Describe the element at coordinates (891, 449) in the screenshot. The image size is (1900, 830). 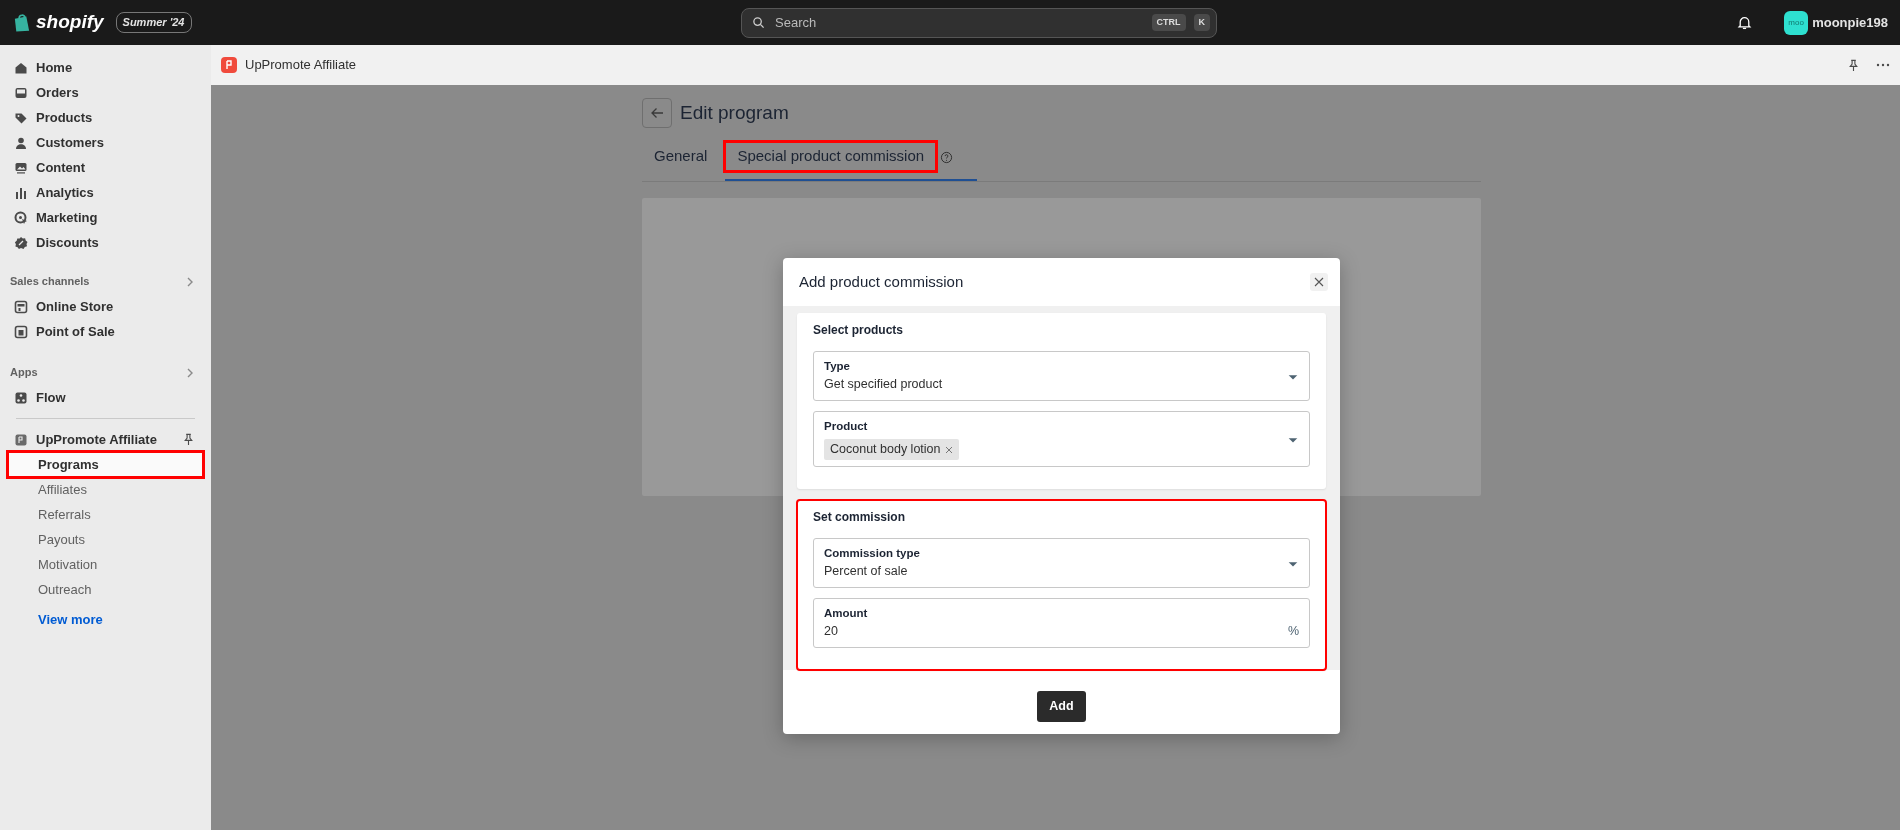
I see `product-tag: Coconut body lotion` at that location.